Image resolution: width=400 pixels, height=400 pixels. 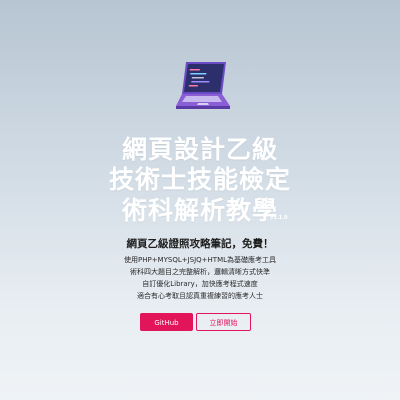 I want to click on description-line-2: 術科四大題目之完整解析，邏輯清晰方式快準, so click(x=200, y=272).